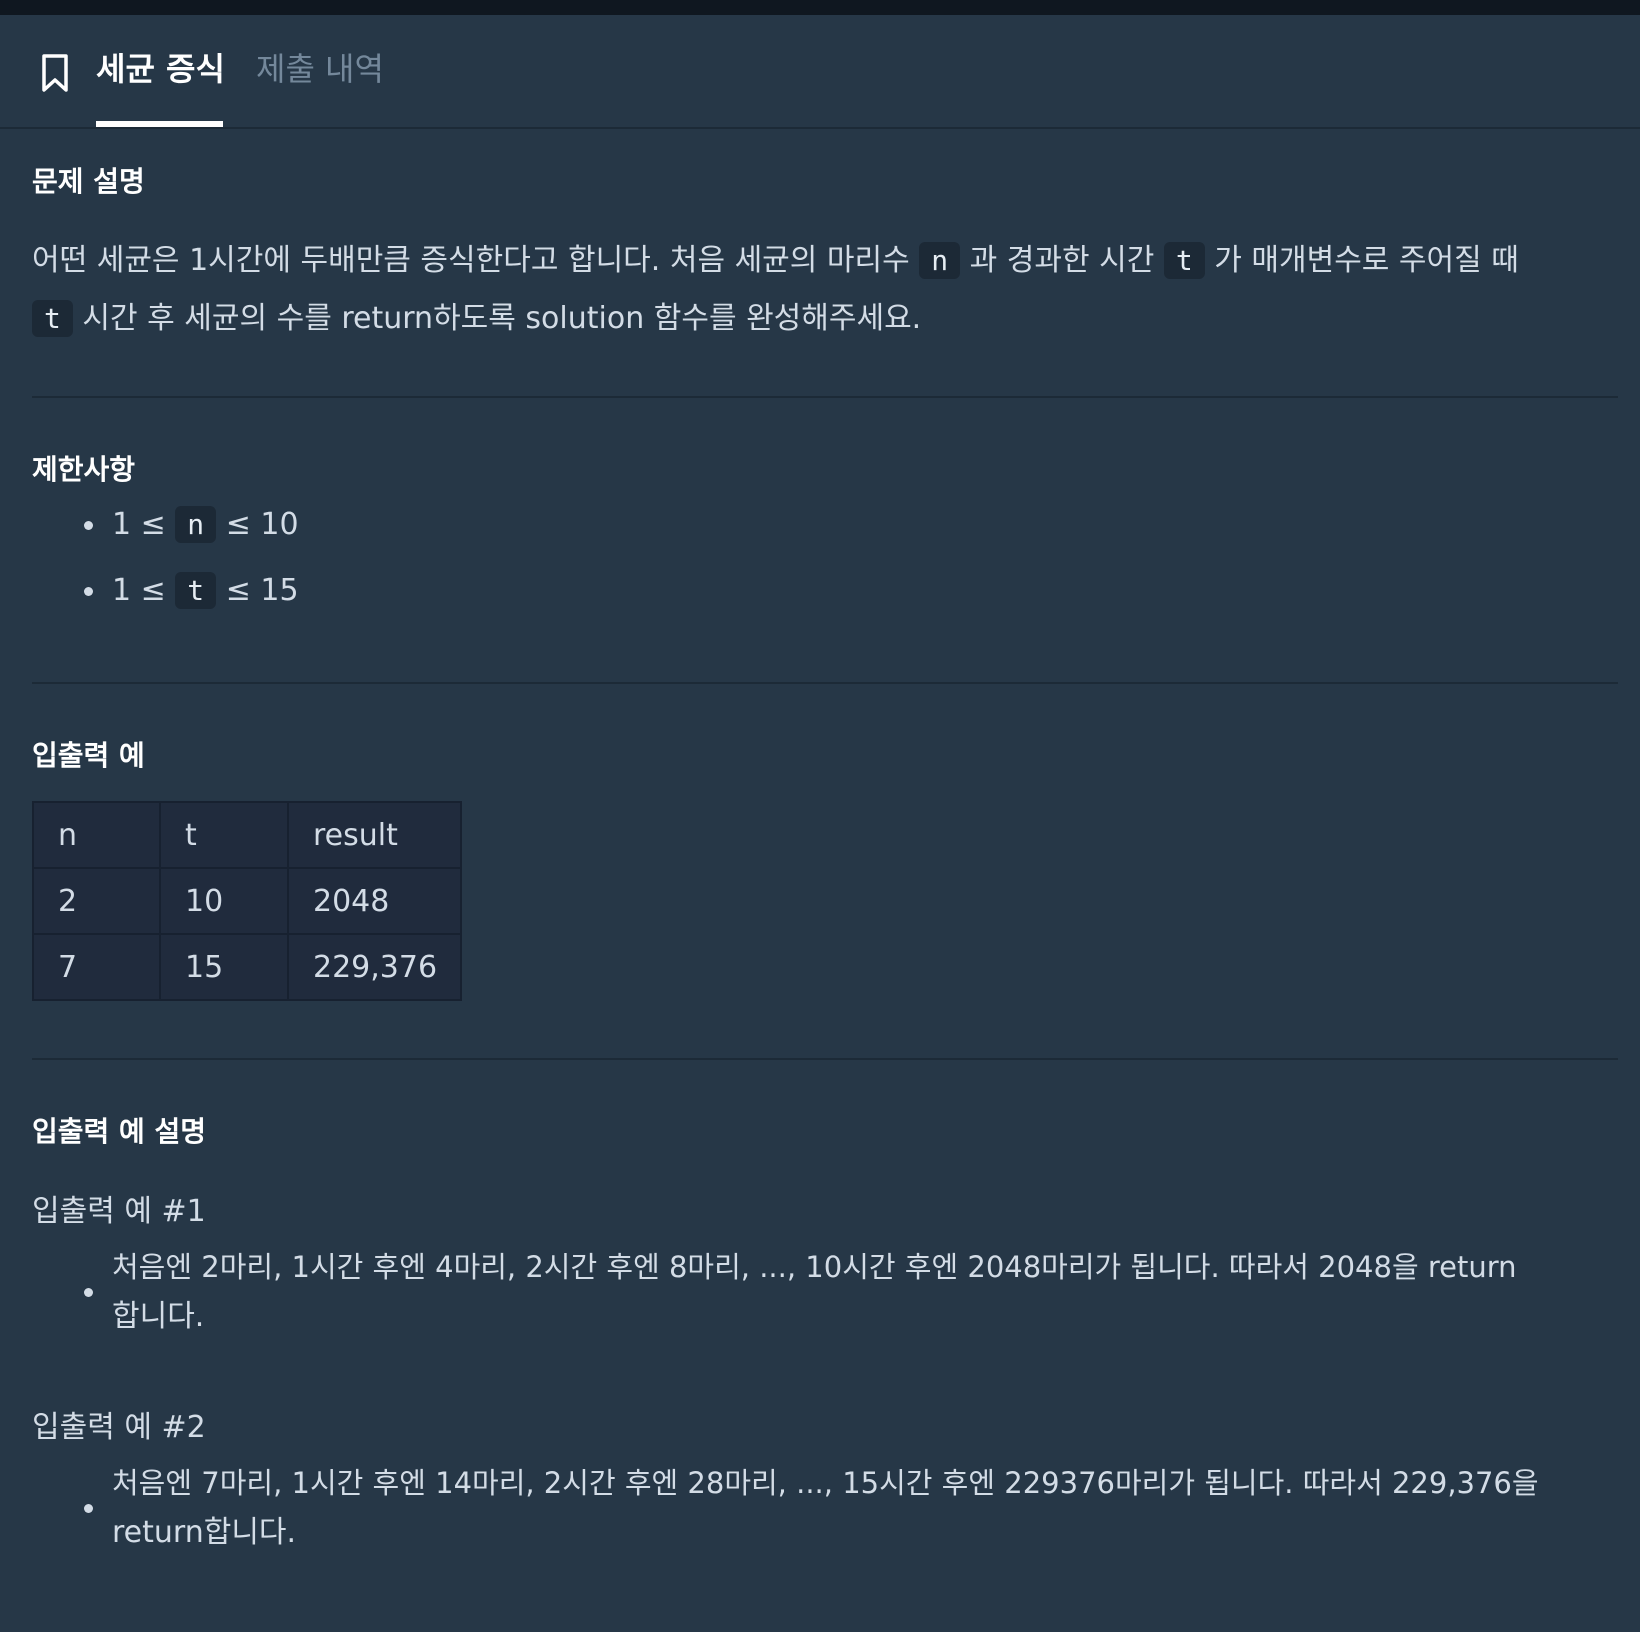 This screenshot has height=1632, width=1640. Describe the element at coordinates (96, 901) in the screenshot. I see `table-cell: 2` at that location.